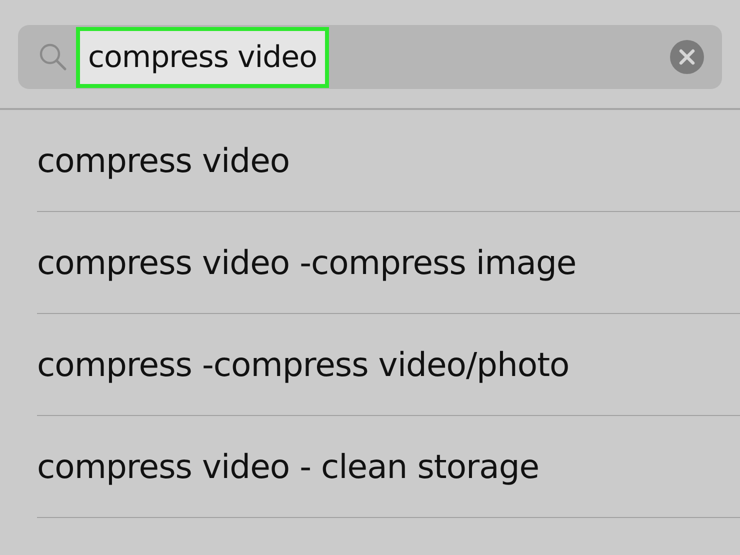  Describe the element at coordinates (163, 160) in the screenshot. I see `suggestion-item: compress video` at that location.